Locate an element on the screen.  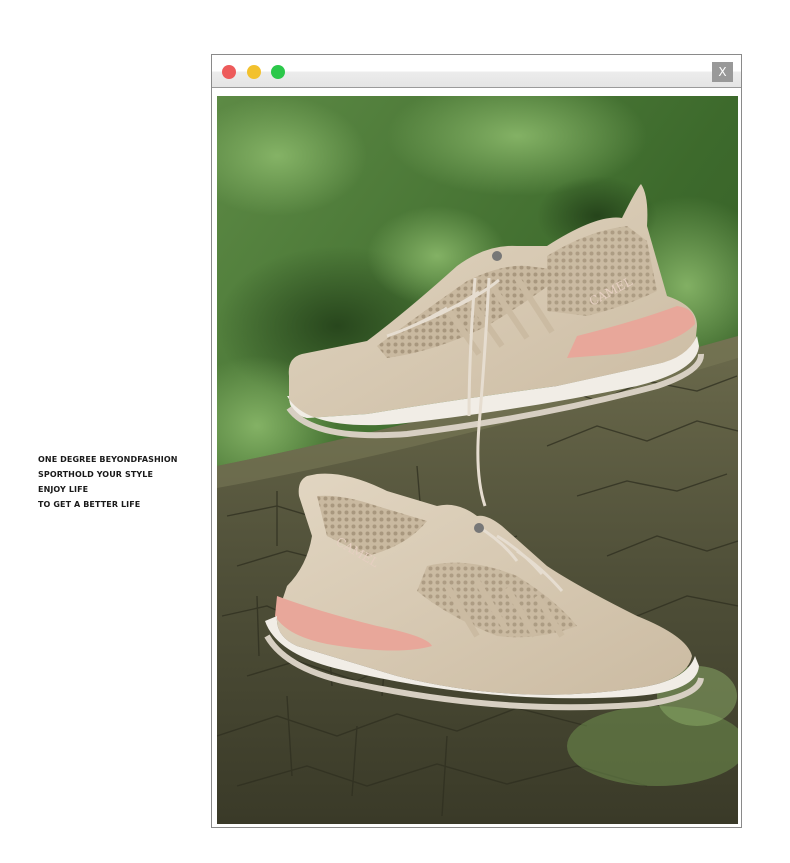
window-titlebar: X is located at coordinates (476, 71).